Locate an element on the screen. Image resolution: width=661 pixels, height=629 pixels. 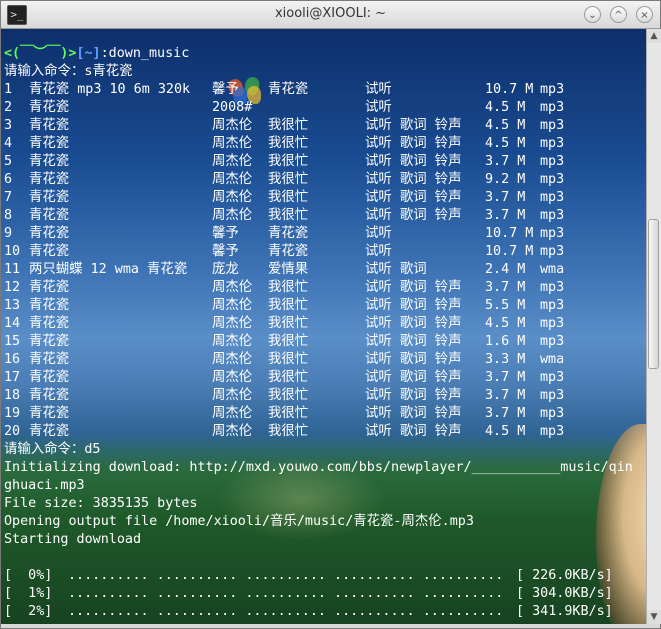
result-number: 14 is located at coordinates (12, 323).